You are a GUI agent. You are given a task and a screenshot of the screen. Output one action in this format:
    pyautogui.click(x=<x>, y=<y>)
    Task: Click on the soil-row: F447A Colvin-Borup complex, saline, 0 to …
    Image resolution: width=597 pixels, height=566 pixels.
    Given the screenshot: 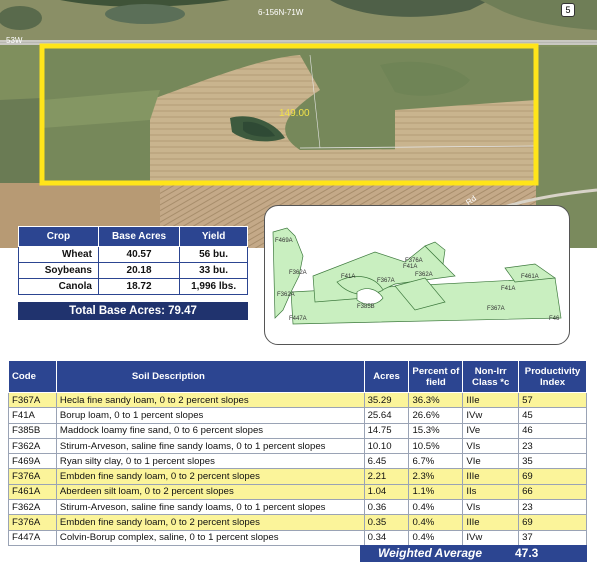 What is the action you would take?
    pyautogui.click(x=297, y=537)
    